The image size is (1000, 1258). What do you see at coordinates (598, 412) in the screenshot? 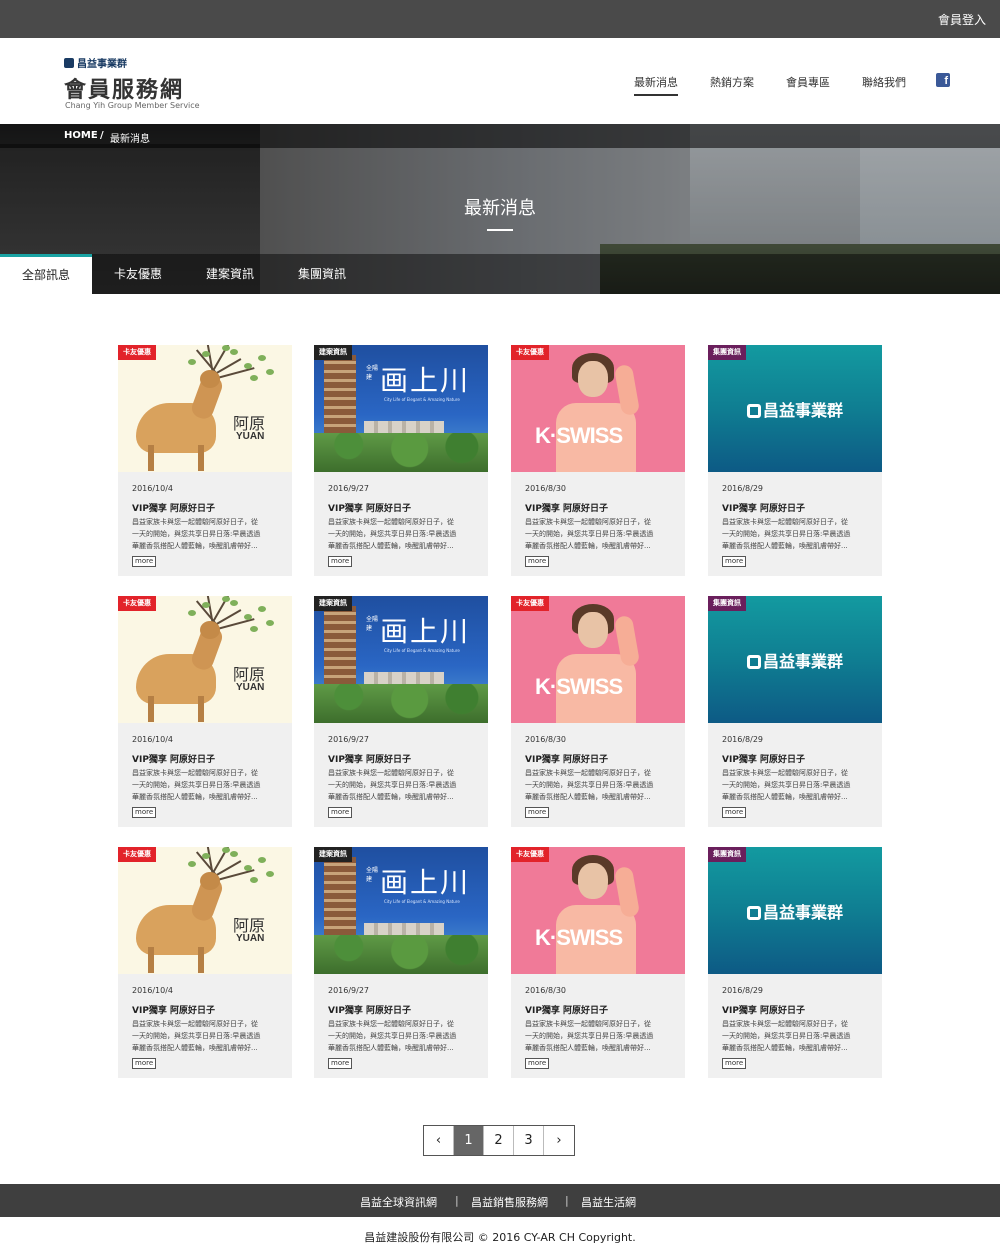
I see `model-figure` at bounding box center [598, 412].